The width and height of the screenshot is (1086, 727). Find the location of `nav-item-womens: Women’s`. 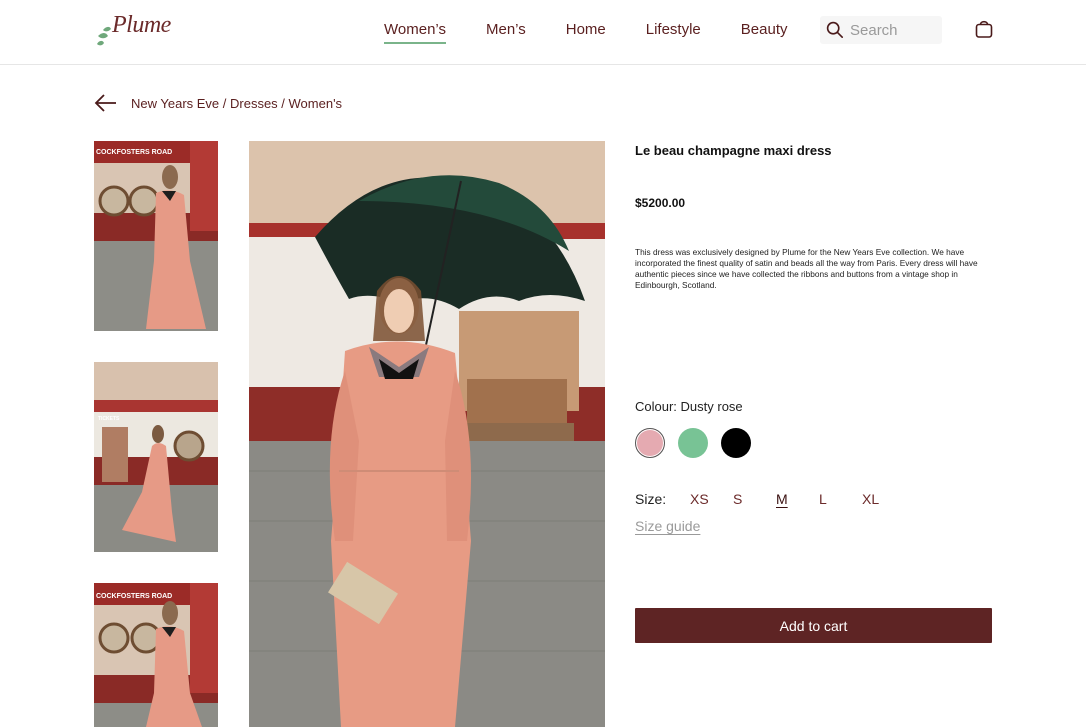

nav-item-womens: Women’s is located at coordinates (415, 32).